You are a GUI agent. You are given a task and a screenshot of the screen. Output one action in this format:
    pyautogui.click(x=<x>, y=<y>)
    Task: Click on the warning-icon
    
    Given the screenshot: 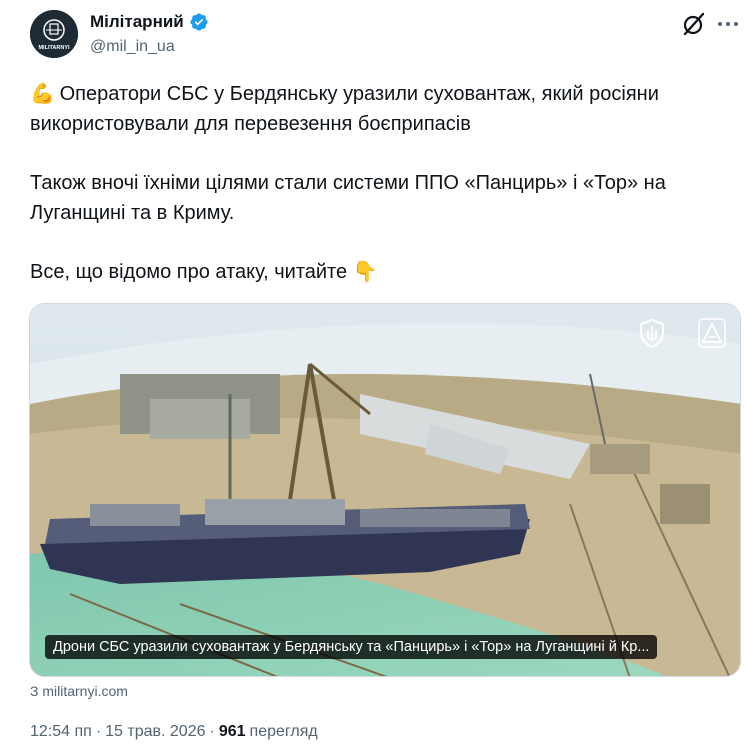 What is the action you would take?
    pyautogui.click(x=712, y=333)
    